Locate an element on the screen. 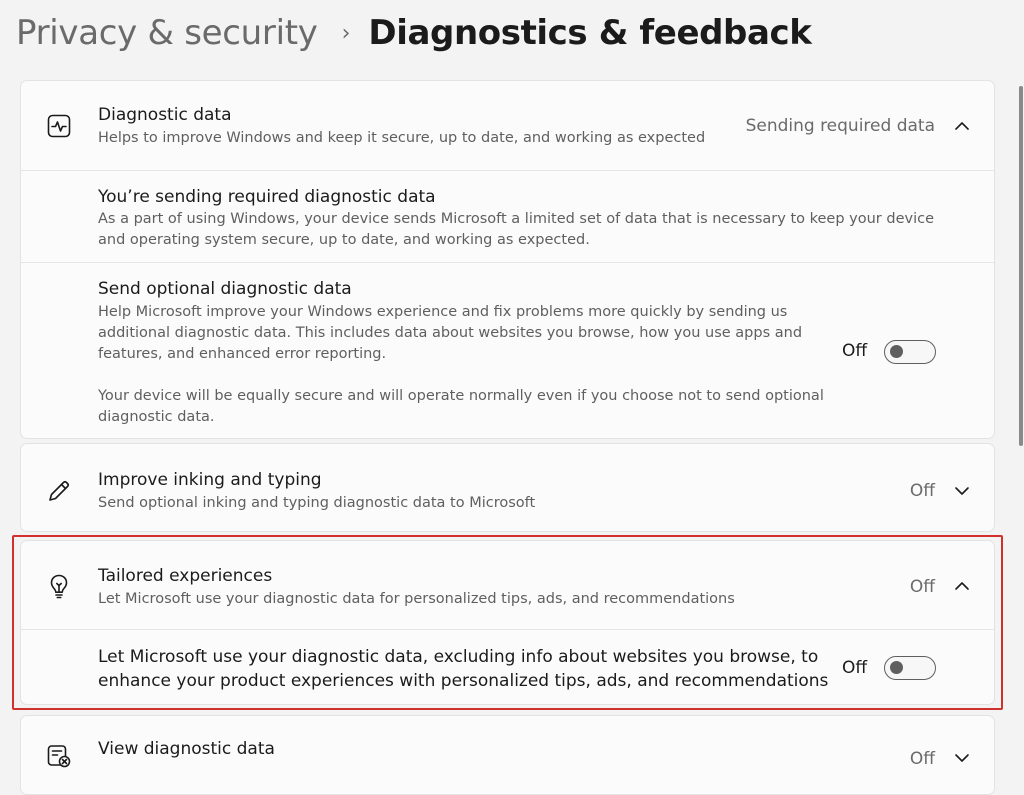 The image size is (1024, 795). optional-data-note-2: diagnostic data. is located at coordinates (156, 417).